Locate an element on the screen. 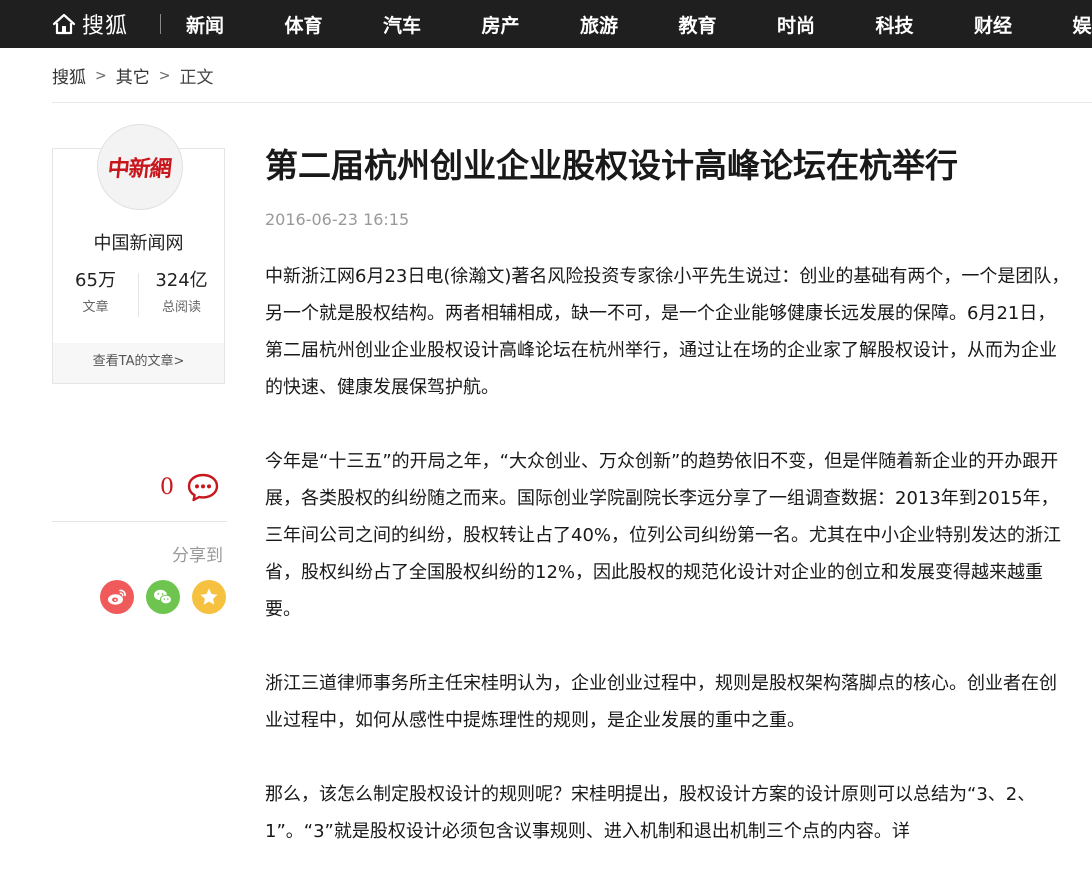 Image resolution: width=1092 pixels, height=887 pixels. share-buttons is located at coordinates (169, 597).